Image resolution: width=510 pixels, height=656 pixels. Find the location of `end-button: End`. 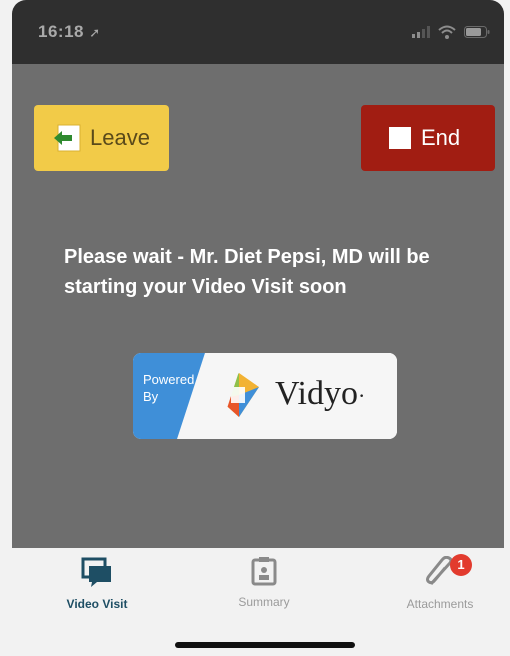

end-button: End is located at coordinates (428, 138).